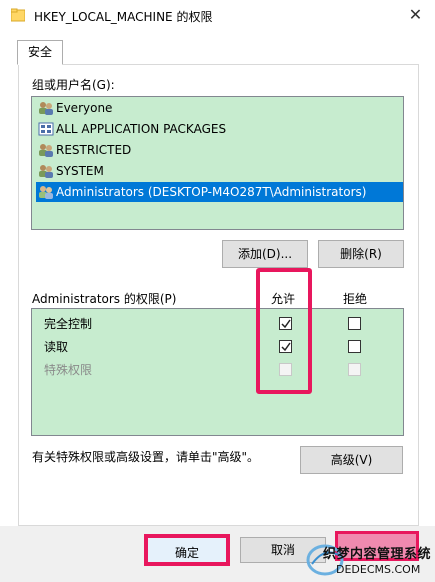 The height and width of the screenshot is (582, 435). What do you see at coordinates (355, 299) in the screenshot?
I see `deny-column-header: 拒绝` at bounding box center [355, 299].